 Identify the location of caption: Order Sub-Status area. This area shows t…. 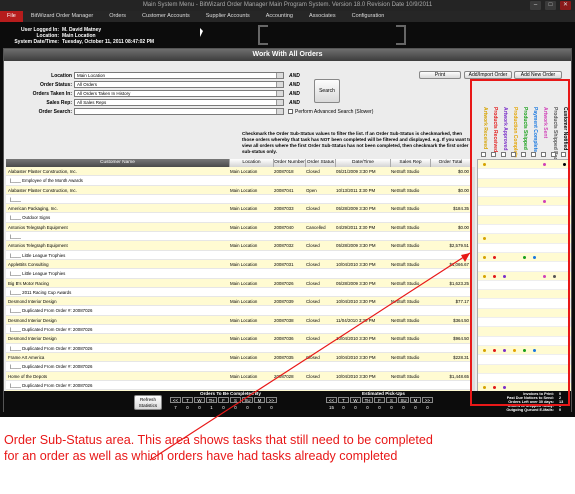
(286, 448).